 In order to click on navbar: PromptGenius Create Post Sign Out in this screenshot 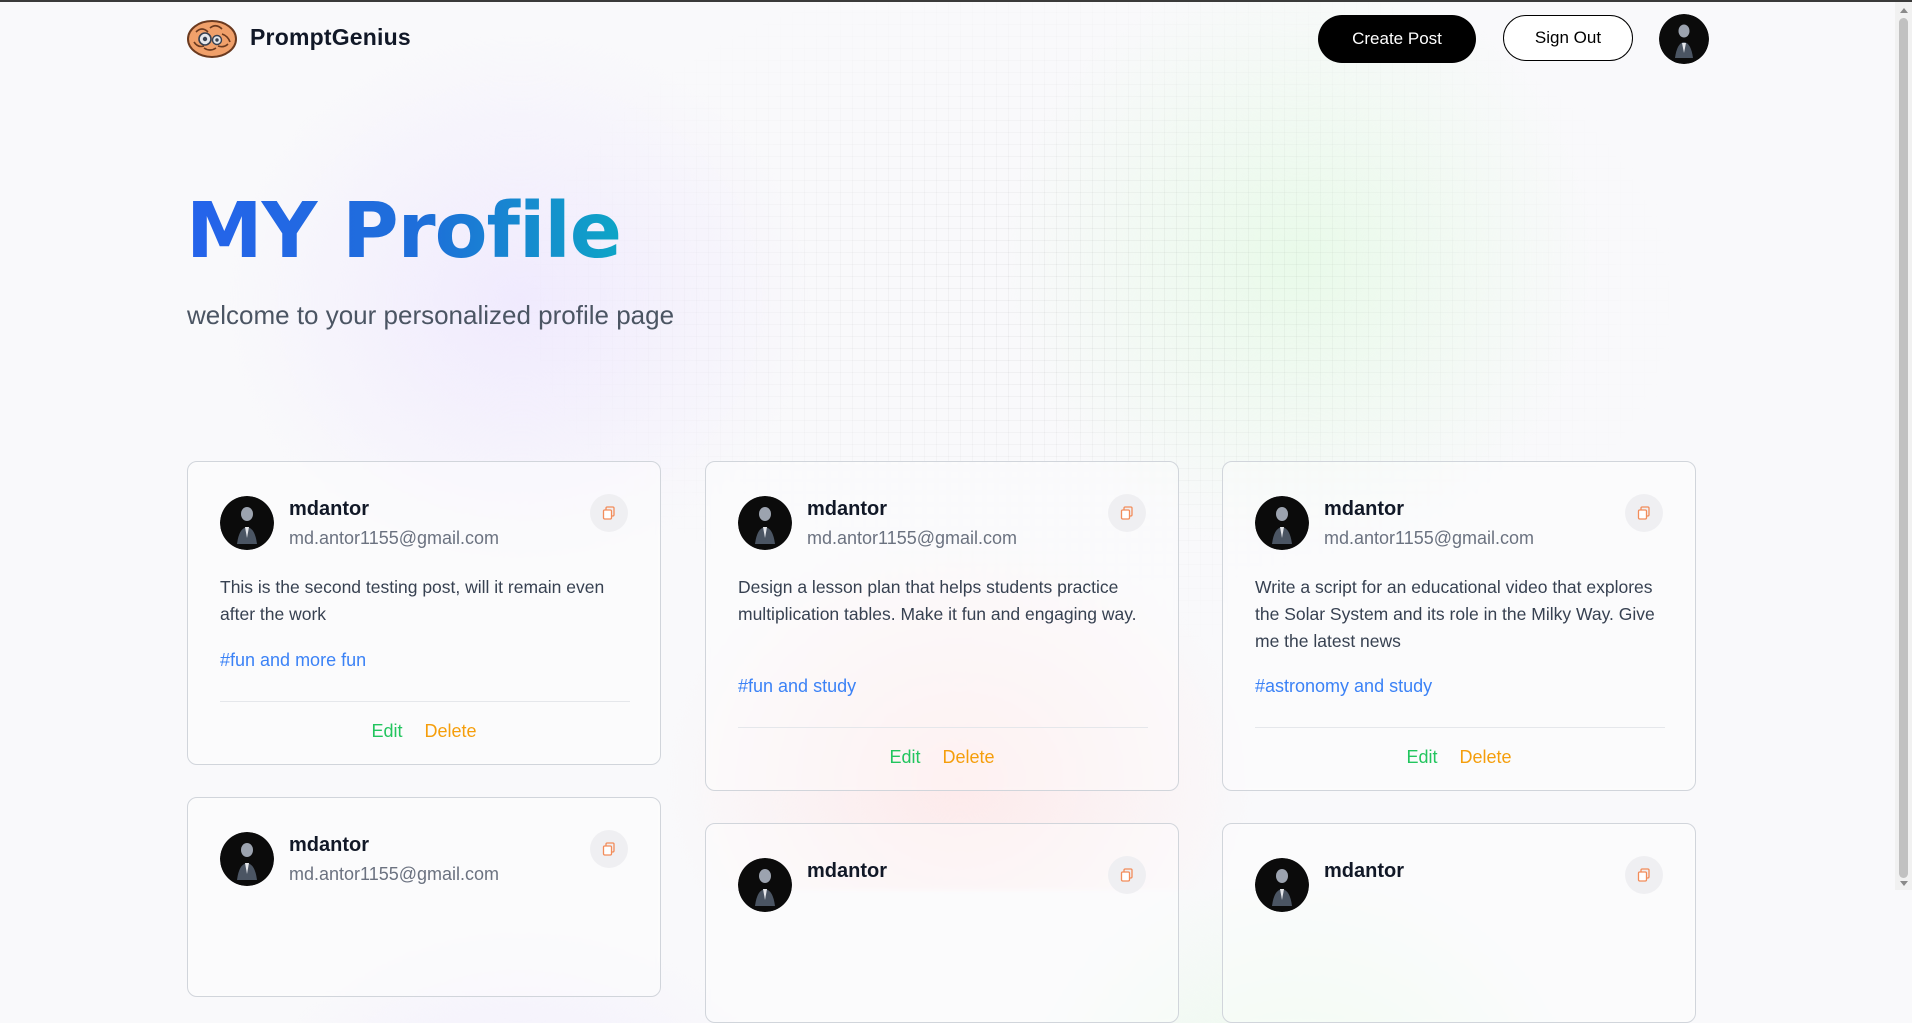, I will do `click(948, 39)`.